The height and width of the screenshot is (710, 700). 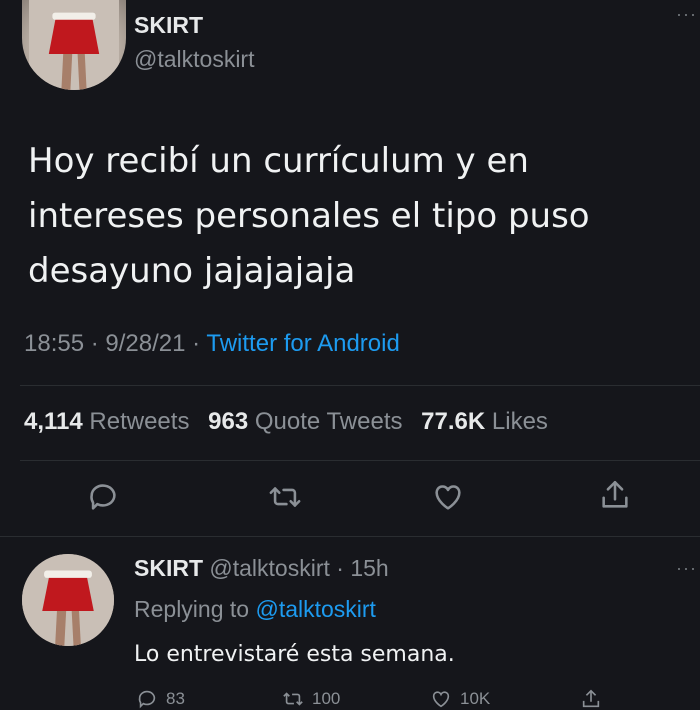 I want to click on retweets-label: Retweets, so click(x=139, y=421).